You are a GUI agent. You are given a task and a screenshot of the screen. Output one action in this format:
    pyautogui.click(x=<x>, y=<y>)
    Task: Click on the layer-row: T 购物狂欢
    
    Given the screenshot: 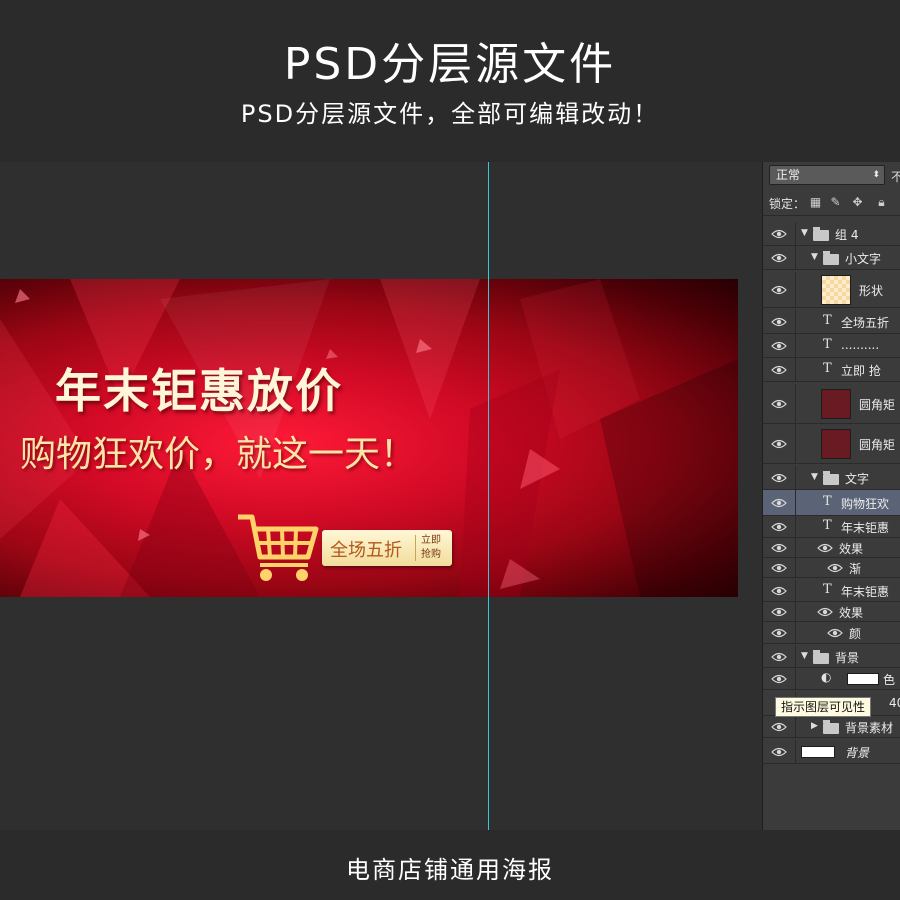 What is the action you would take?
    pyautogui.click(x=831, y=503)
    